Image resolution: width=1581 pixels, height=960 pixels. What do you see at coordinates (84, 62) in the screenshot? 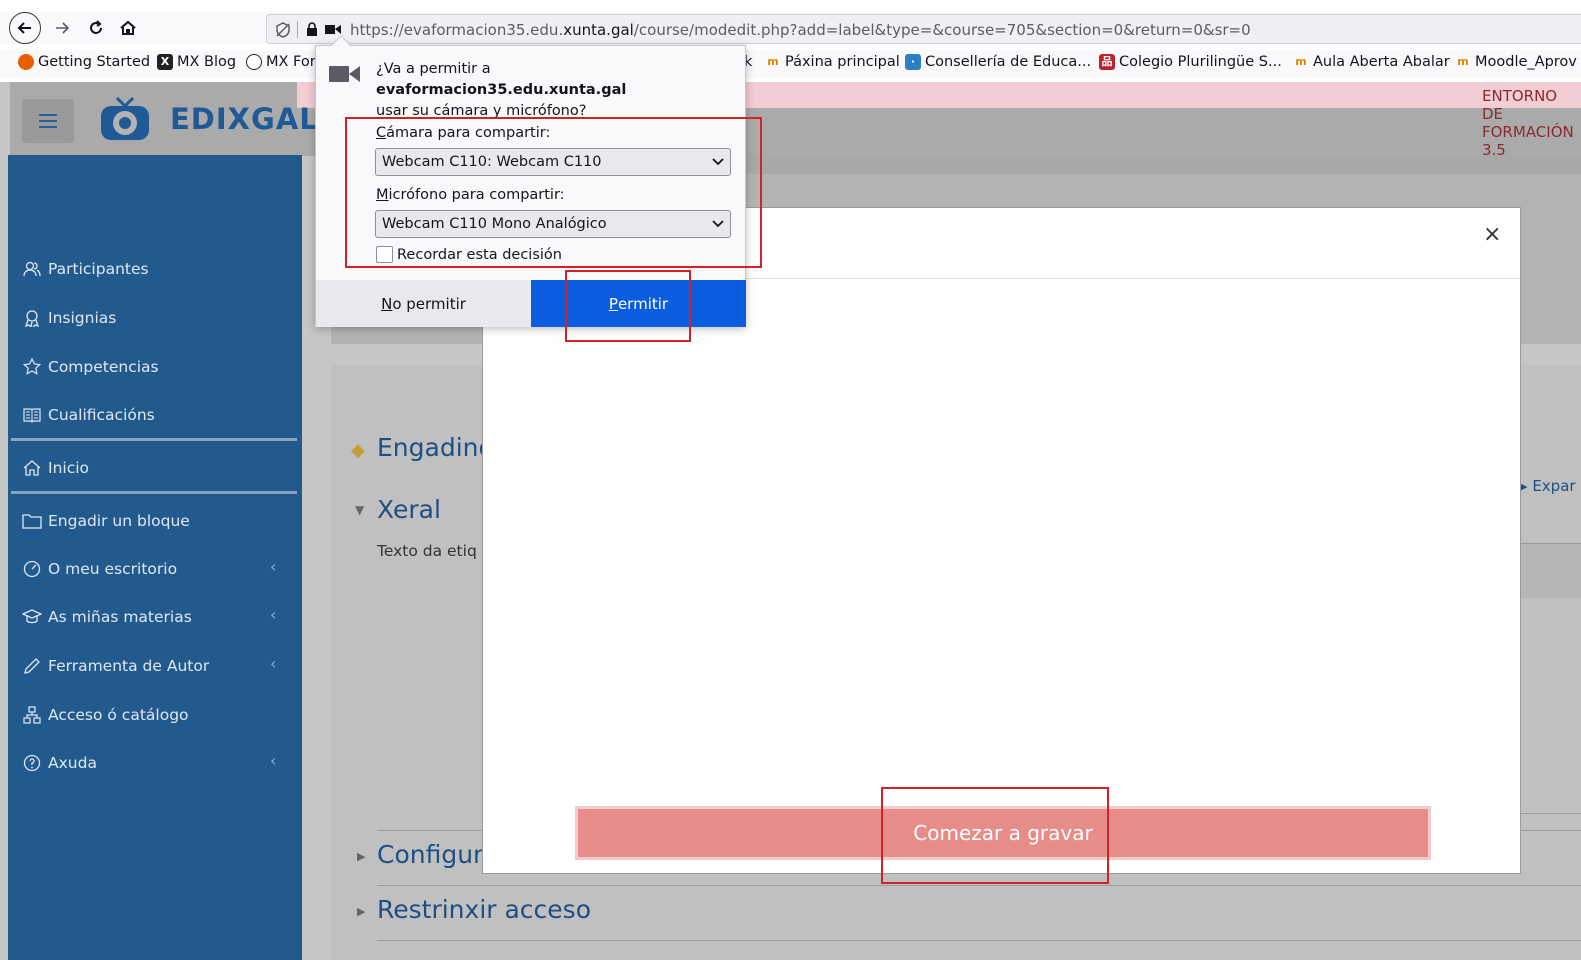
I see `bookmark-getting-started: Getting Started` at bounding box center [84, 62].